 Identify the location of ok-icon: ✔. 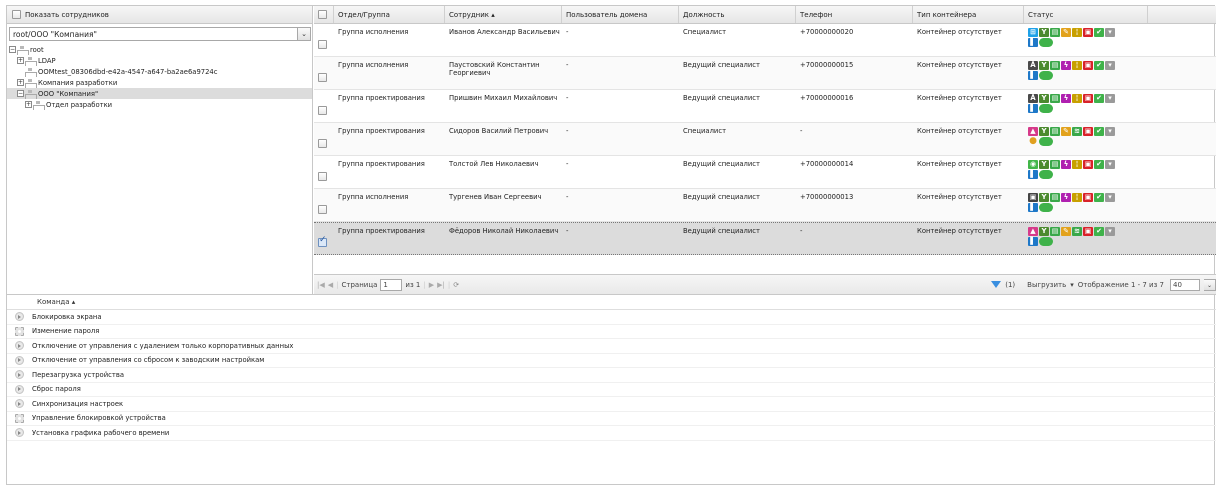
(1099, 98).